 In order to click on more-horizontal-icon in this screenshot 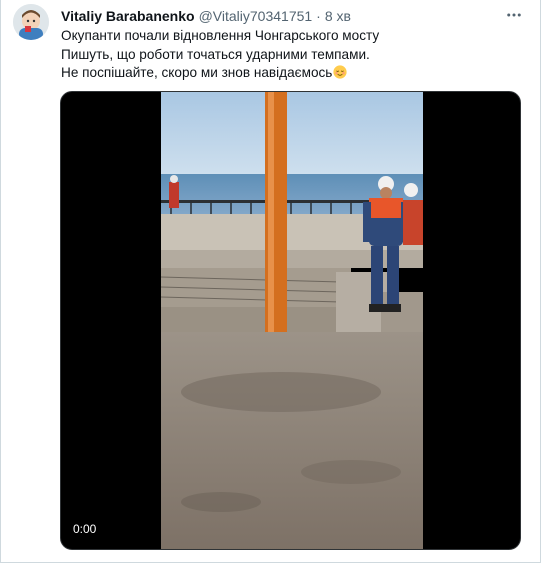, I will do `click(514, 15)`.